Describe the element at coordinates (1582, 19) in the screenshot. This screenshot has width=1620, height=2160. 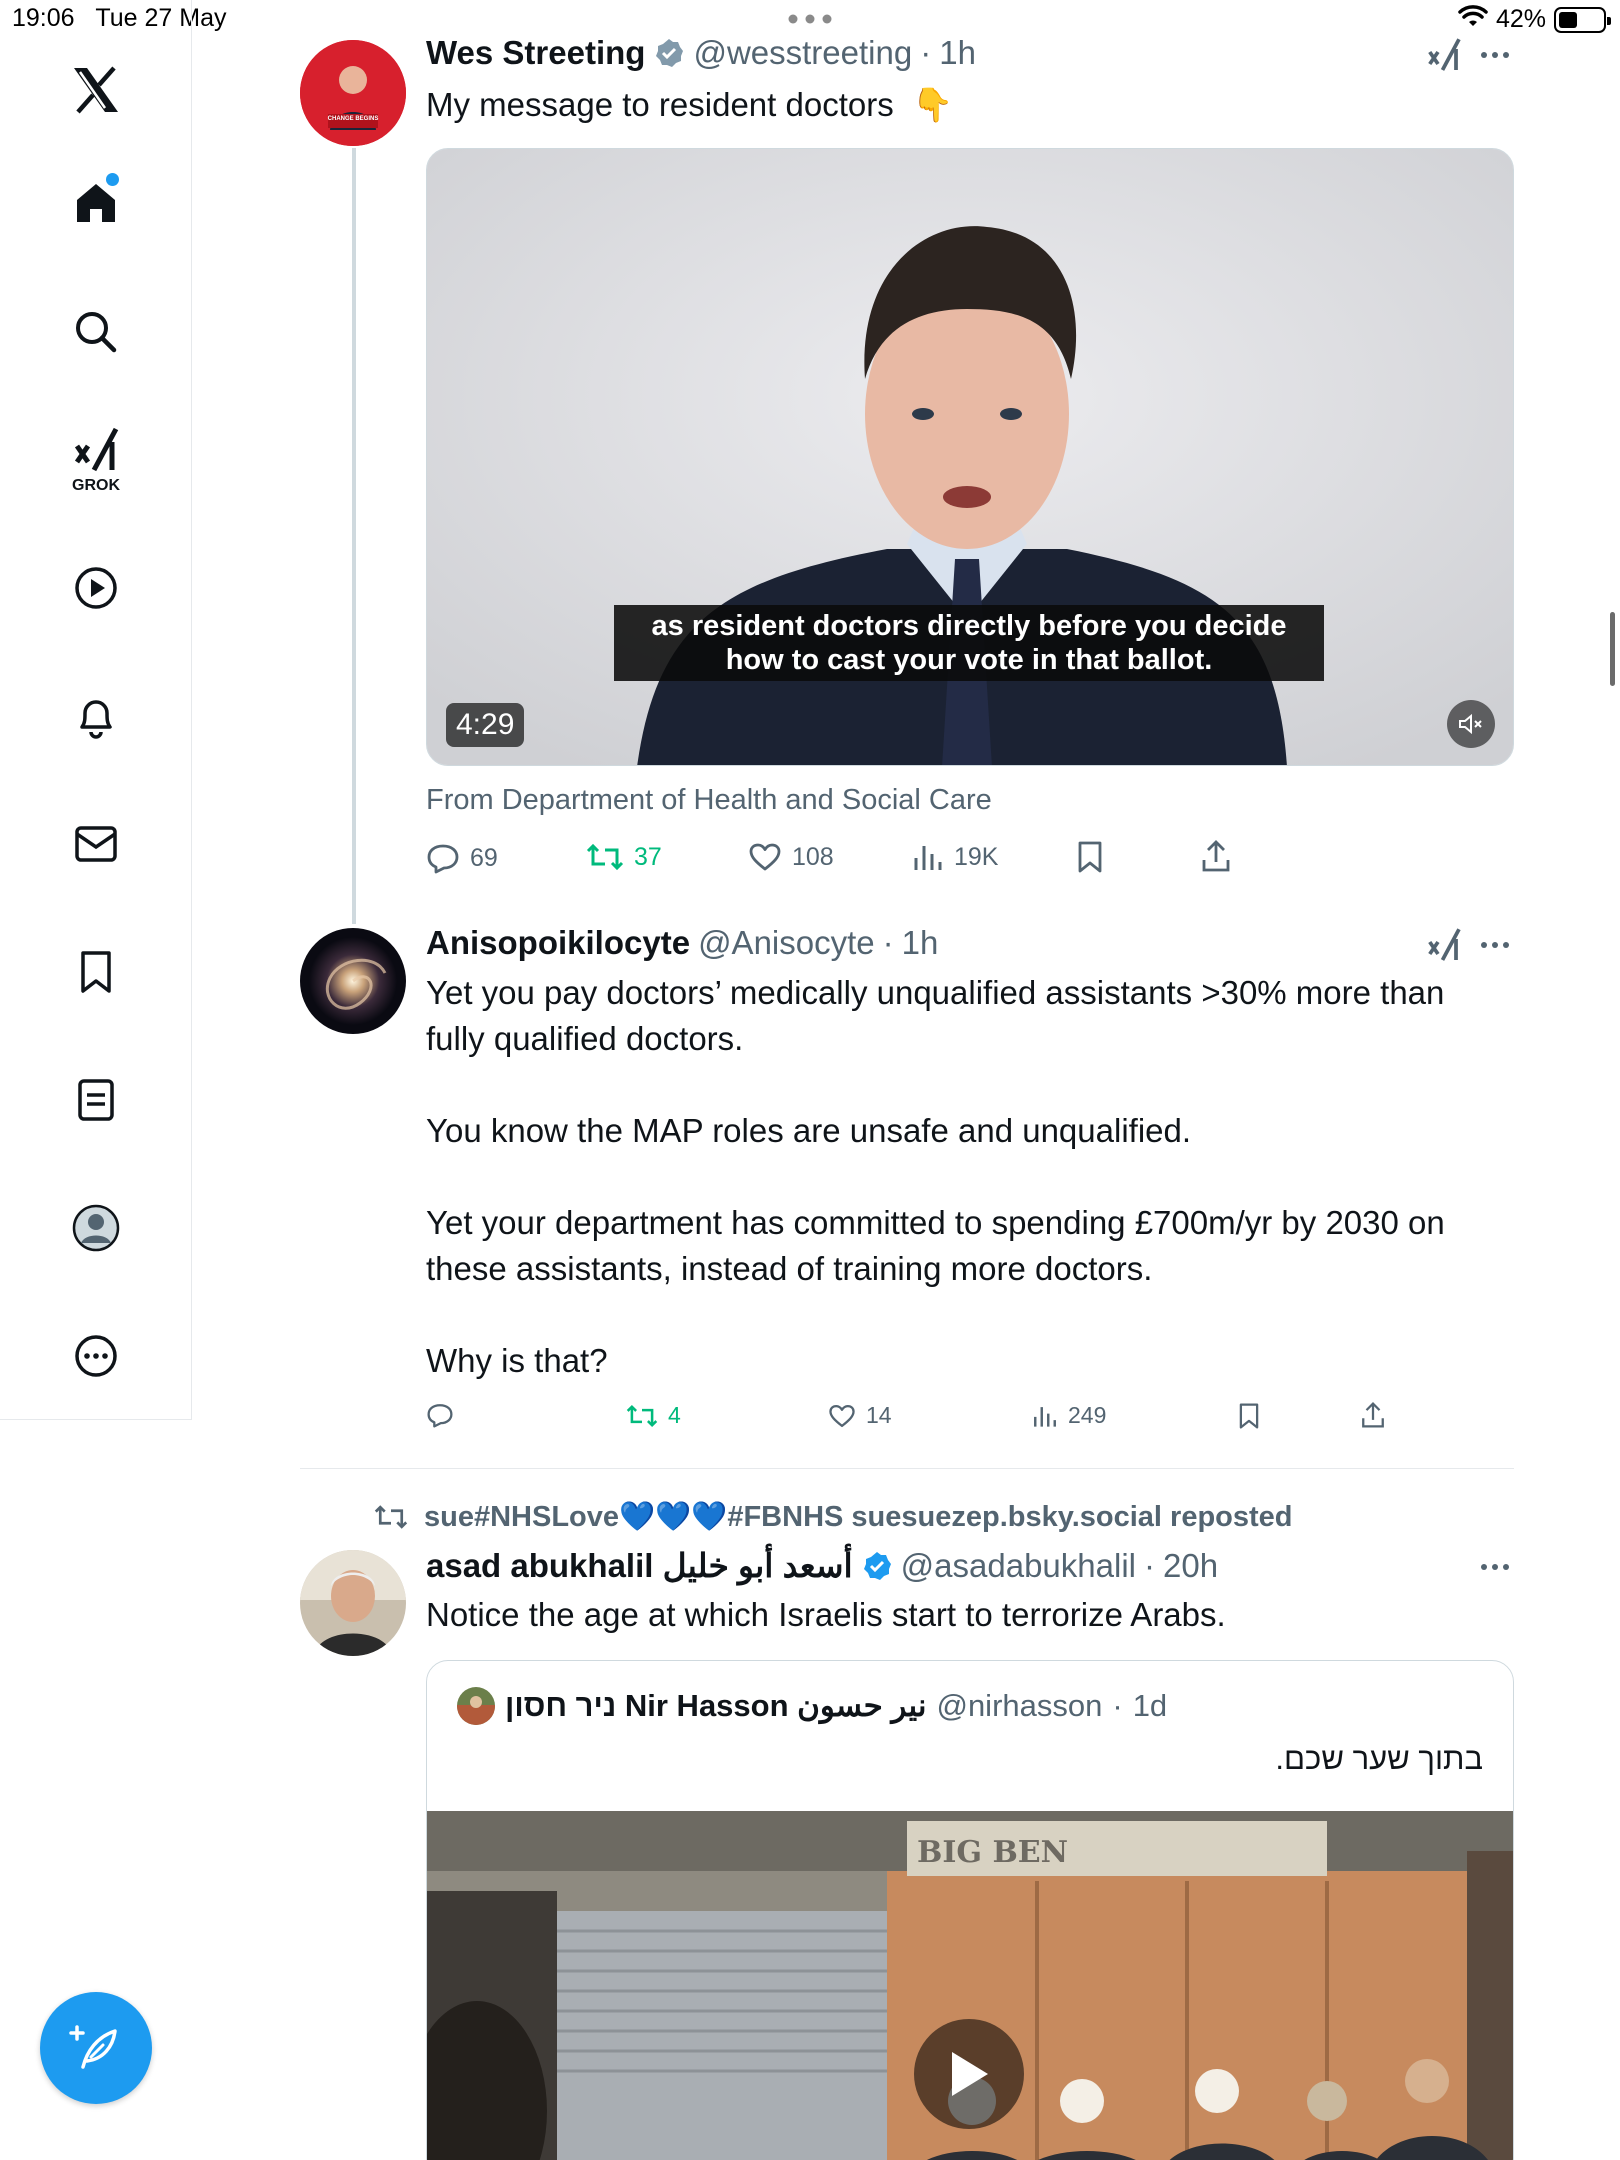
I see `battery-icon` at that location.